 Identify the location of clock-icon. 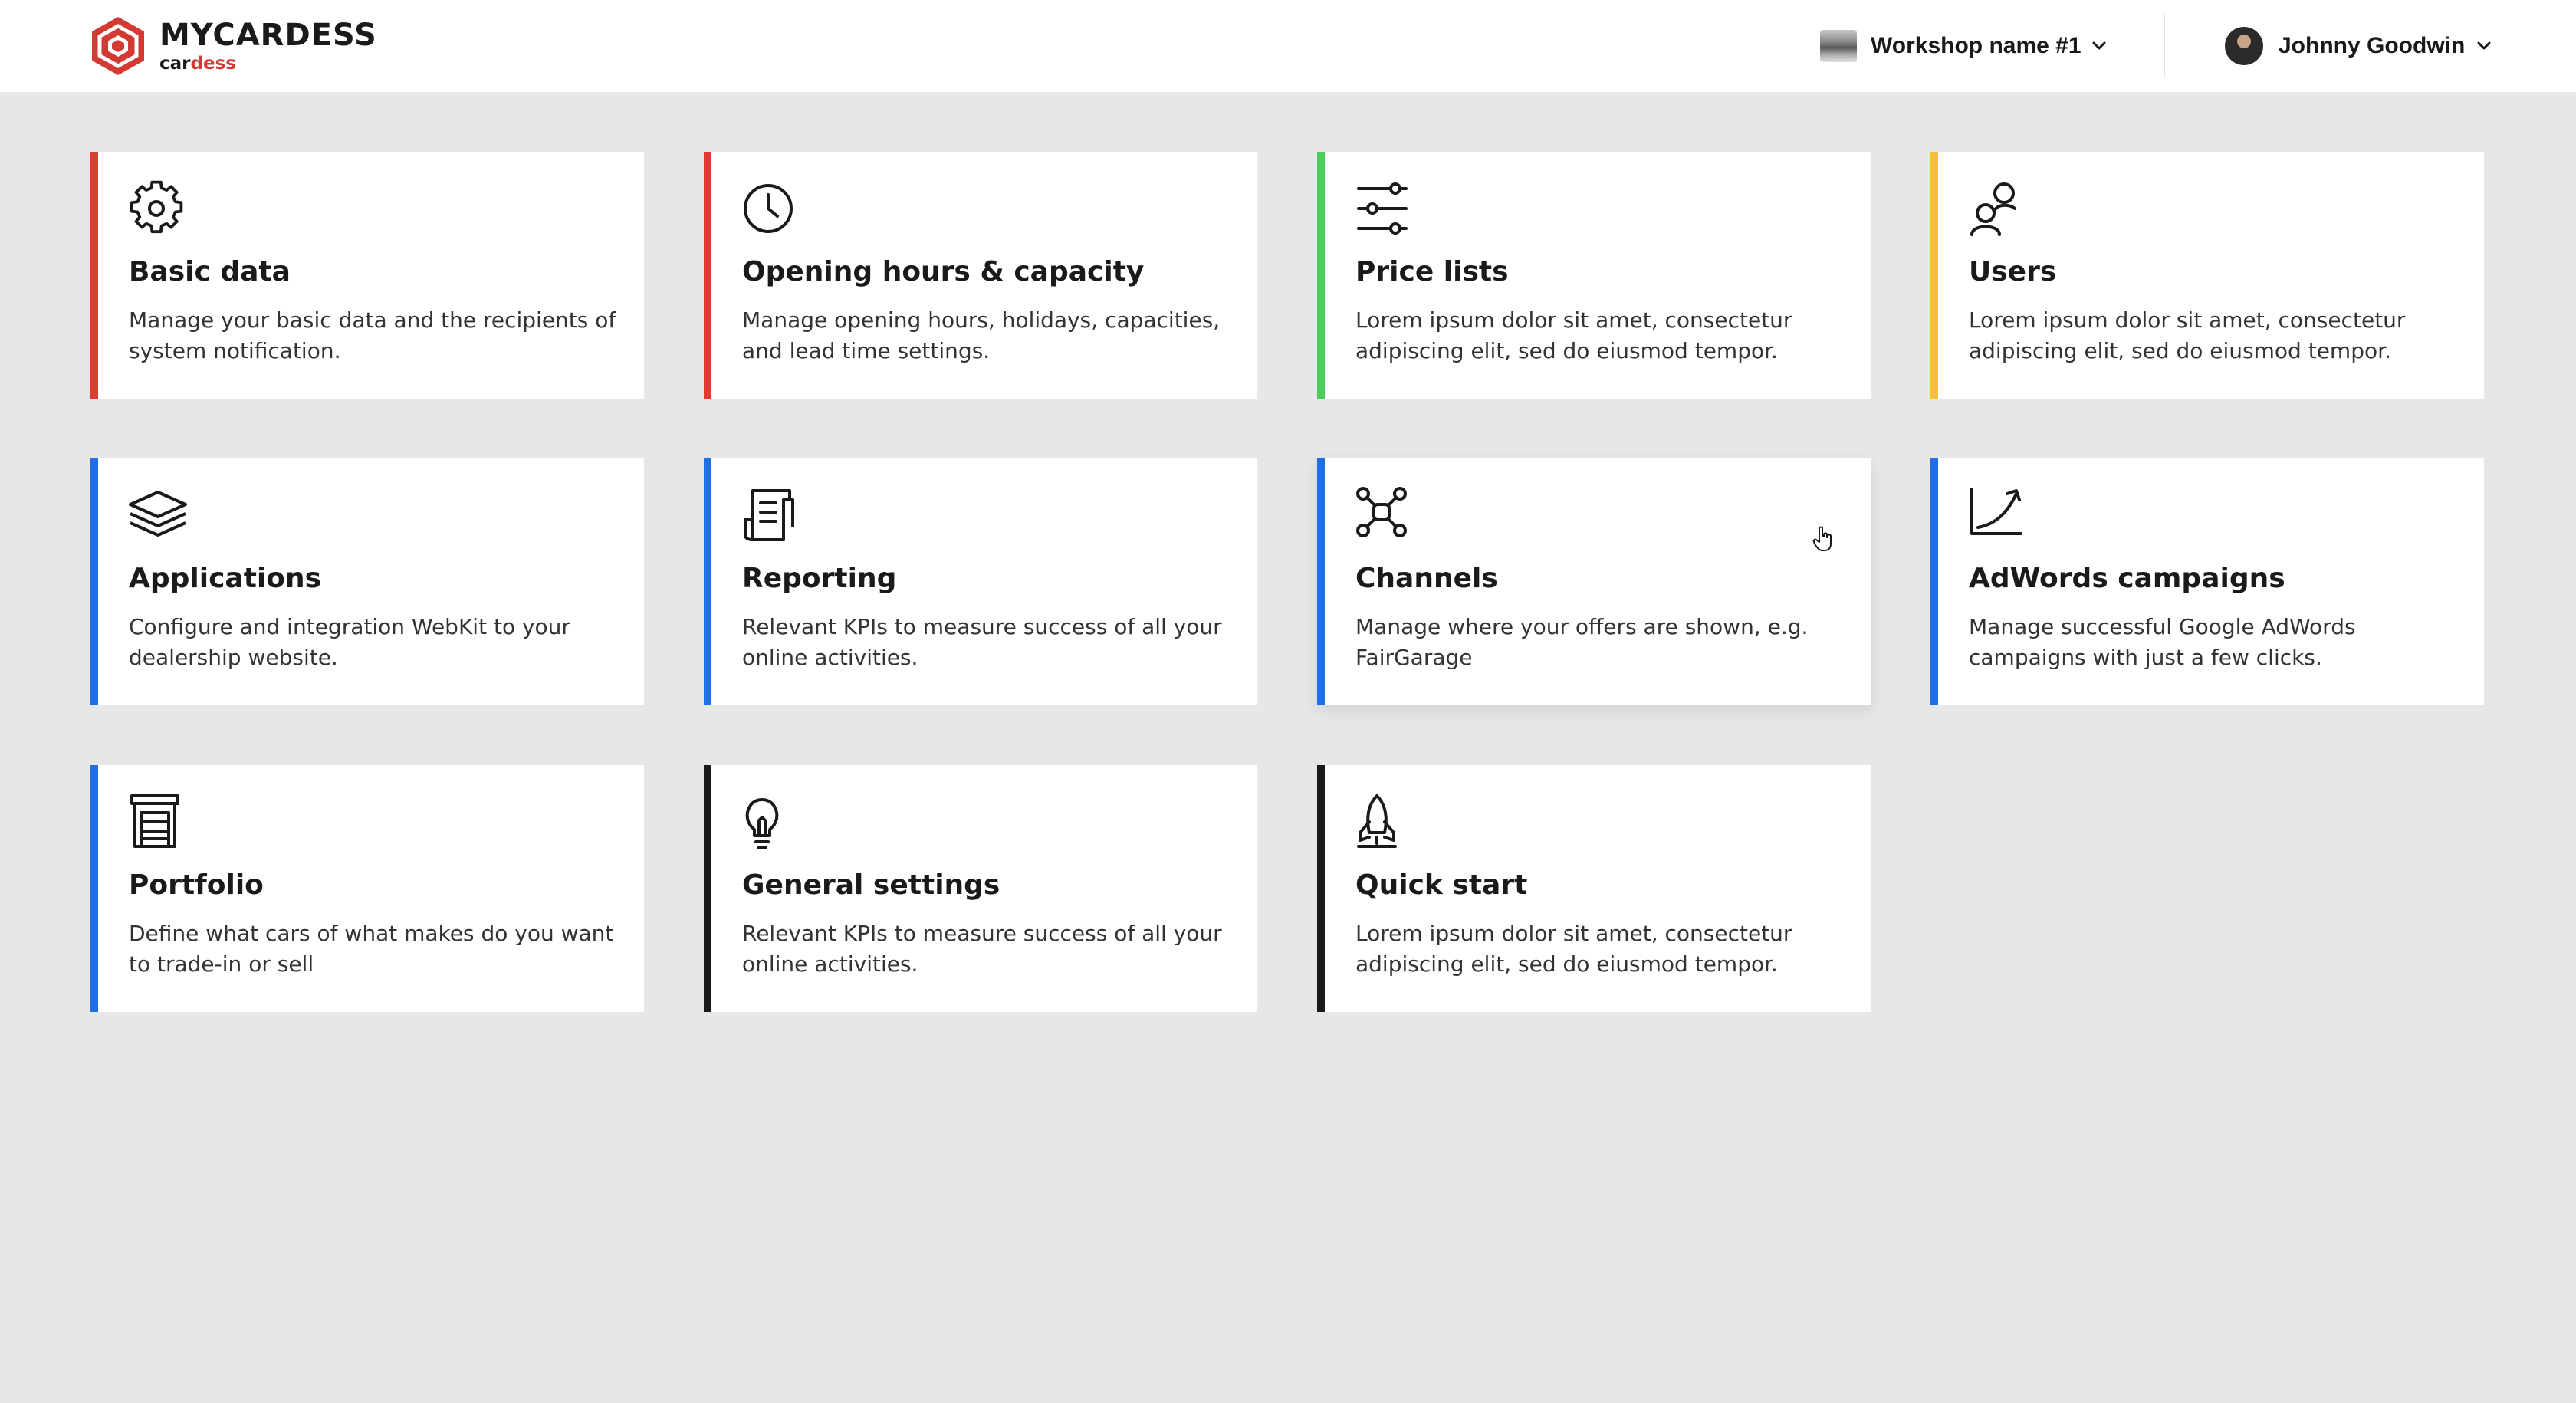
(771, 209).